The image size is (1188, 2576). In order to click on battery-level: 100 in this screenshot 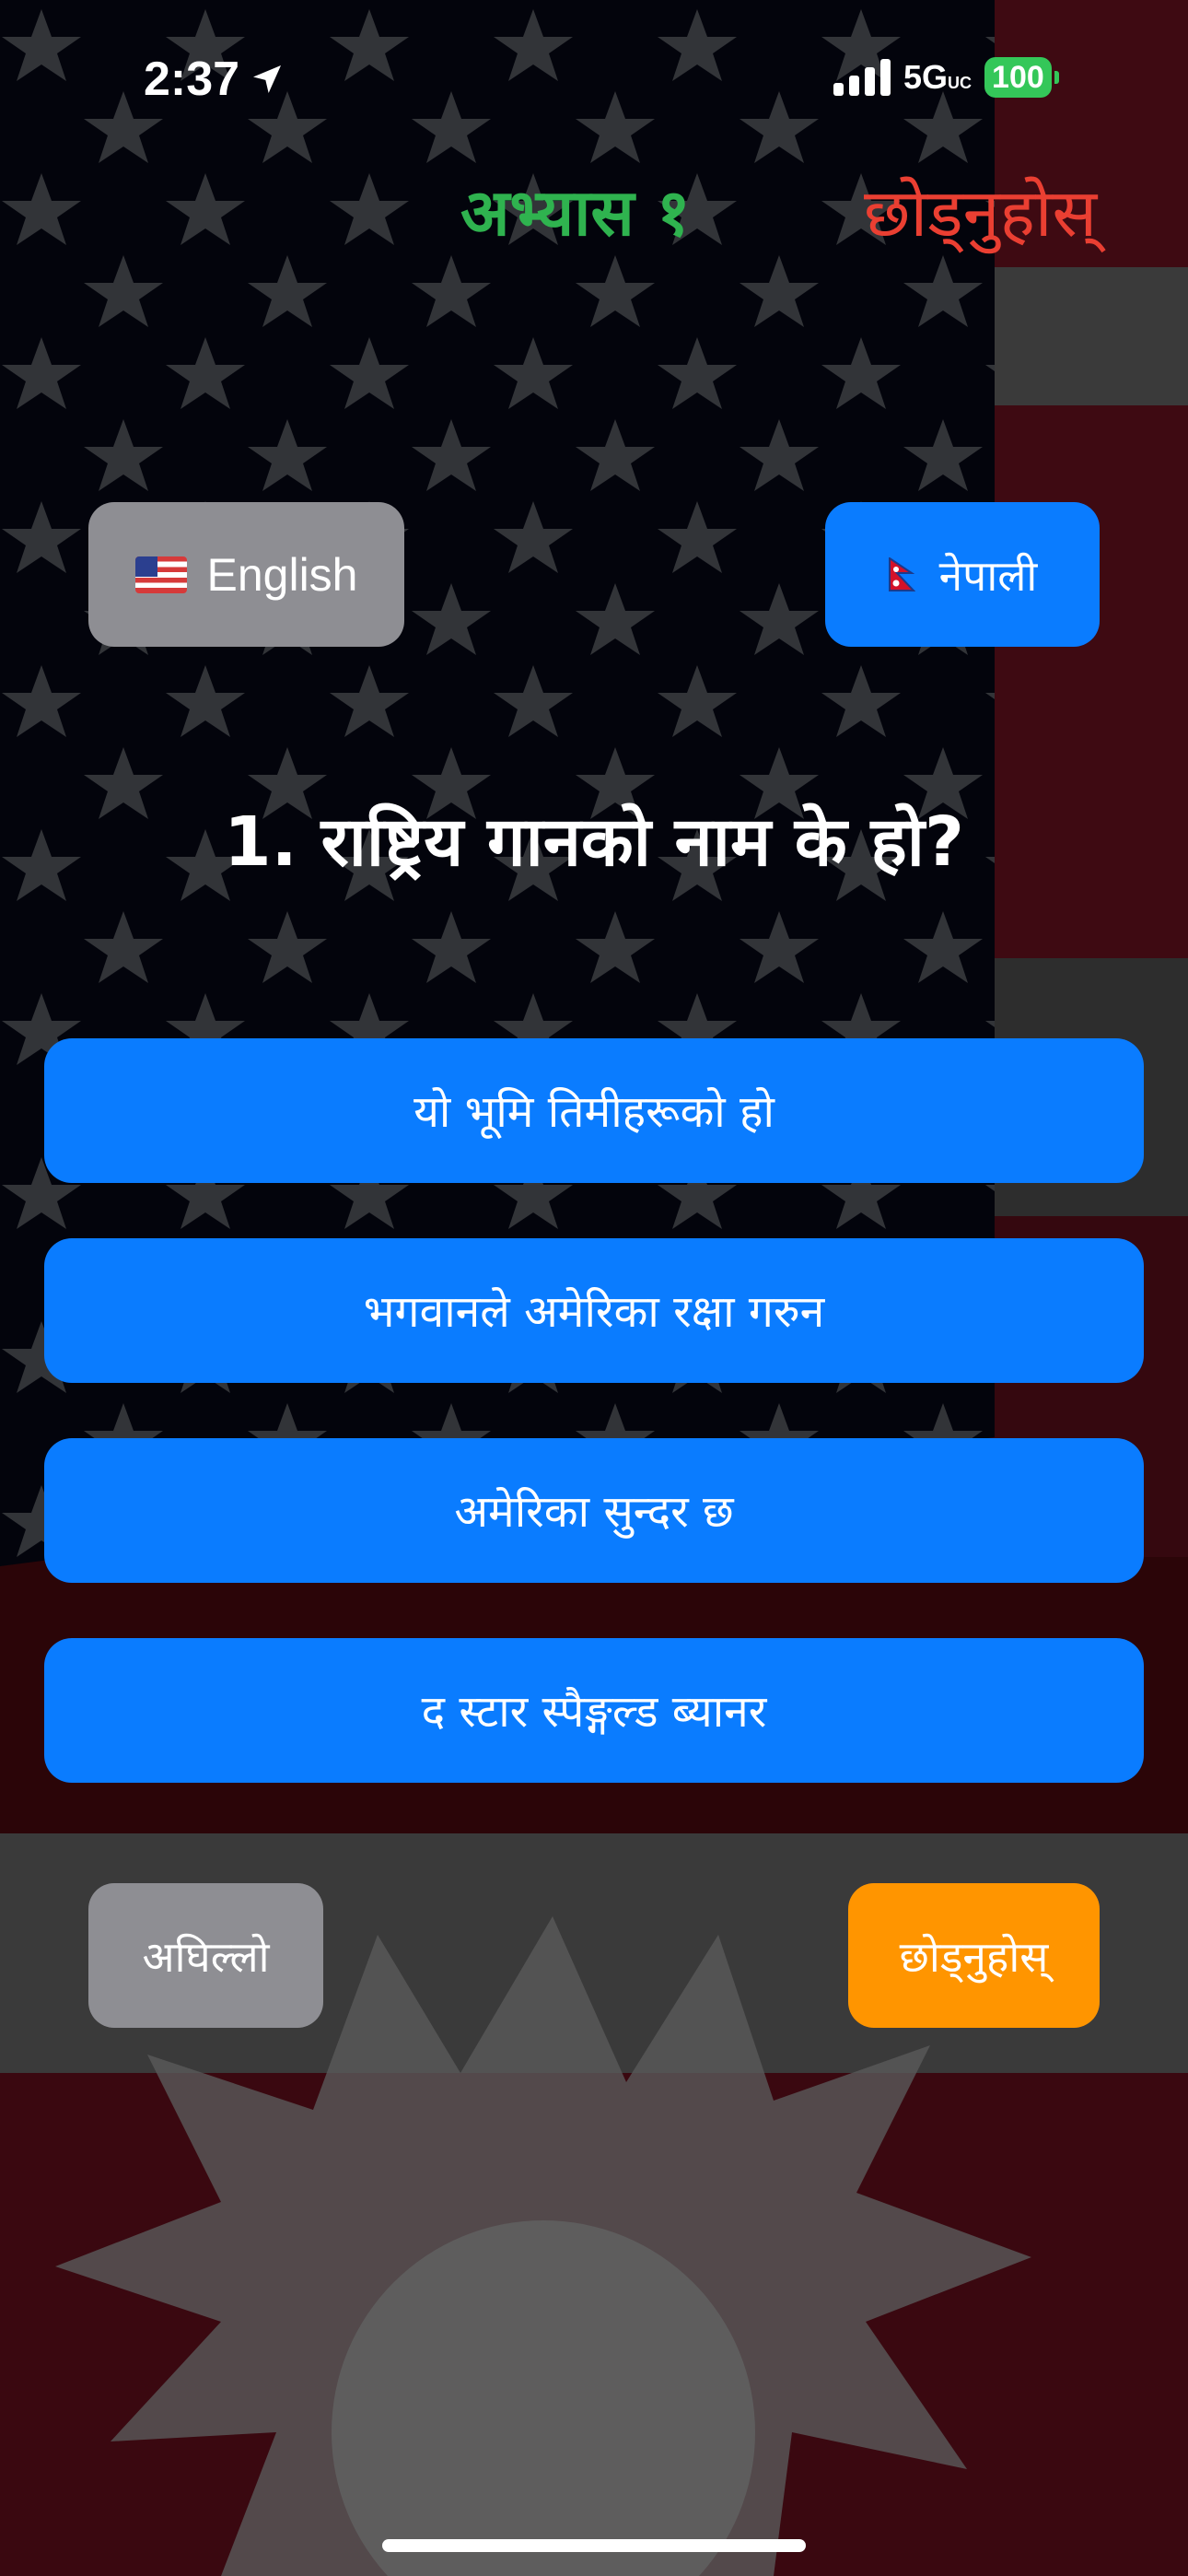, I will do `click(1018, 77)`.